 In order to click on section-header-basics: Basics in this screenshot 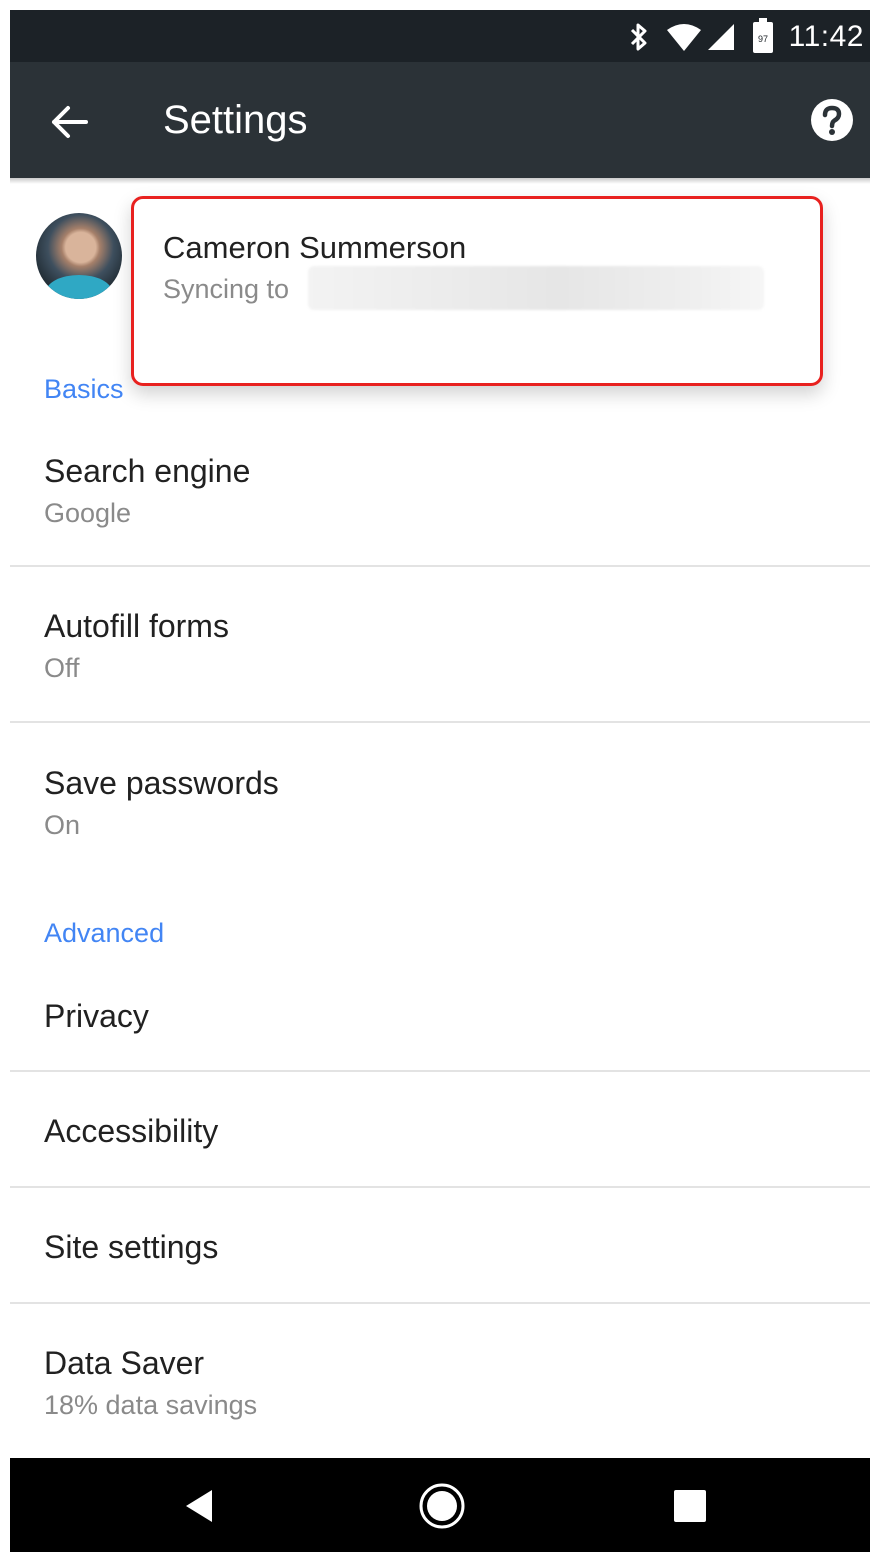, I will do `click(84, 389)`.